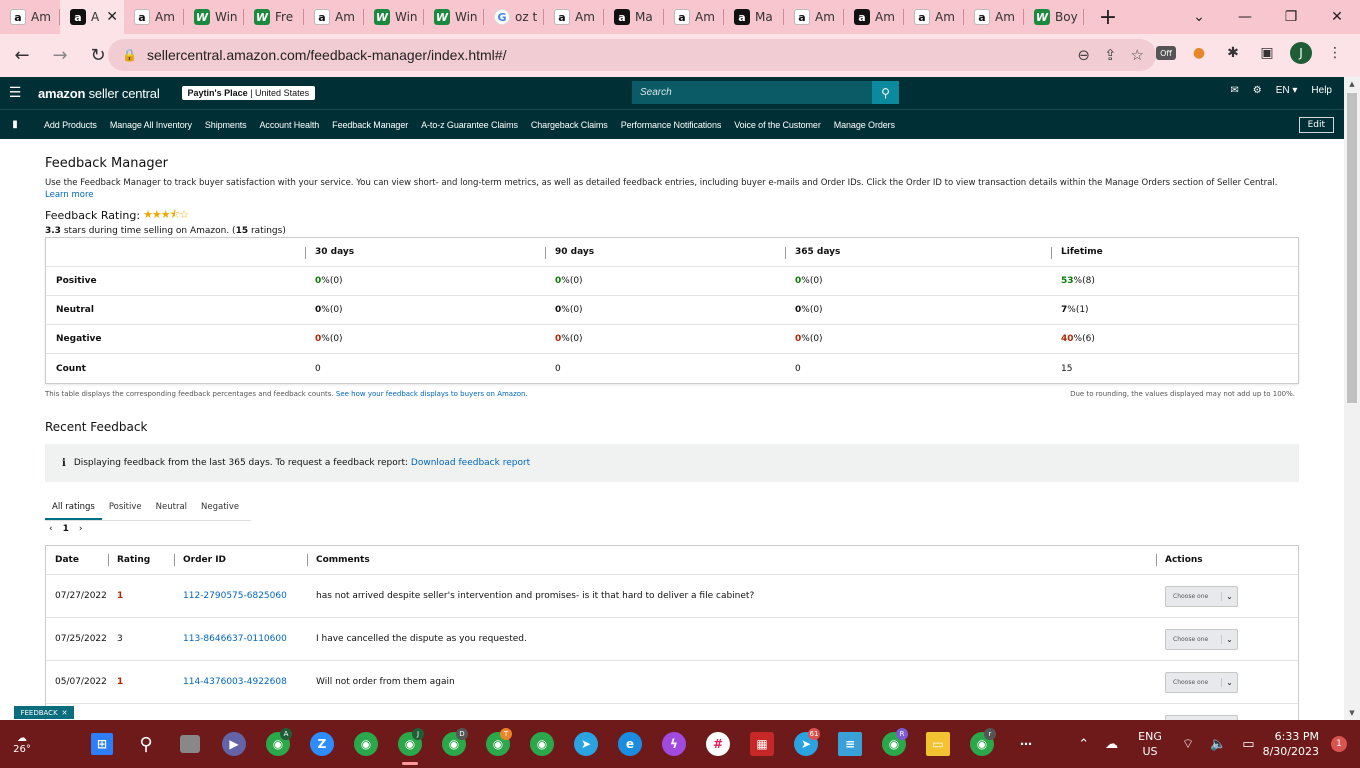 The height and width of the screenshot is (768, 1360). I want to click on browser-tab: W Boy, so click(1054, 17).